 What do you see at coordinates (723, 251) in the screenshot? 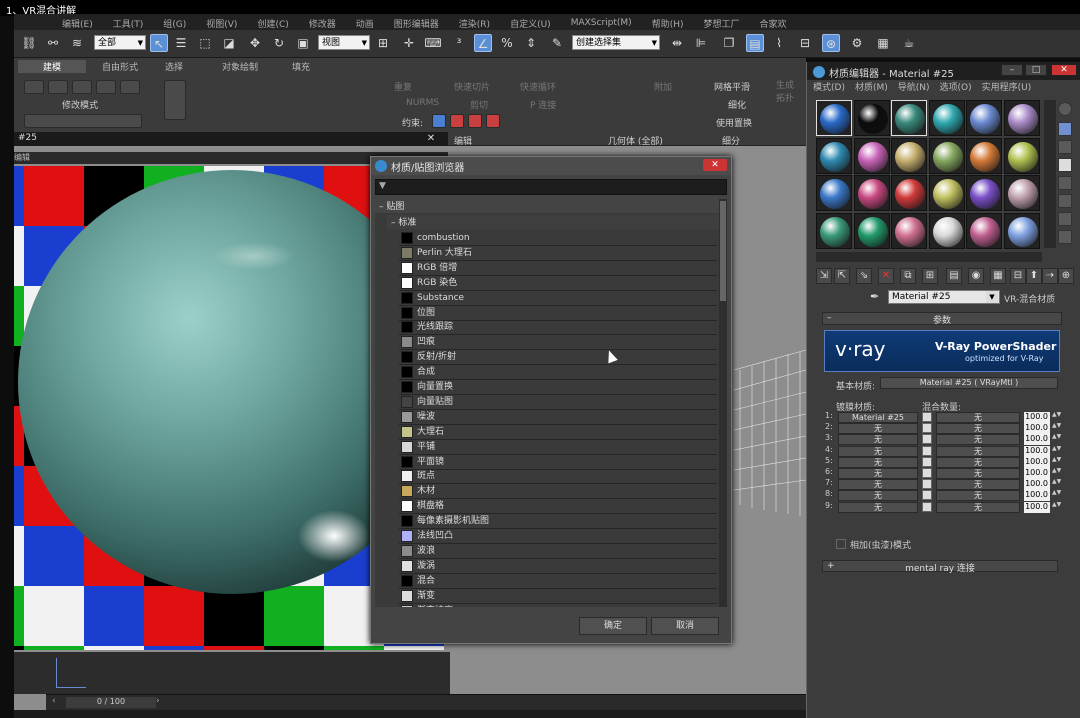
I see `browser-scroll-thumb` at bounding box center [723, 251].